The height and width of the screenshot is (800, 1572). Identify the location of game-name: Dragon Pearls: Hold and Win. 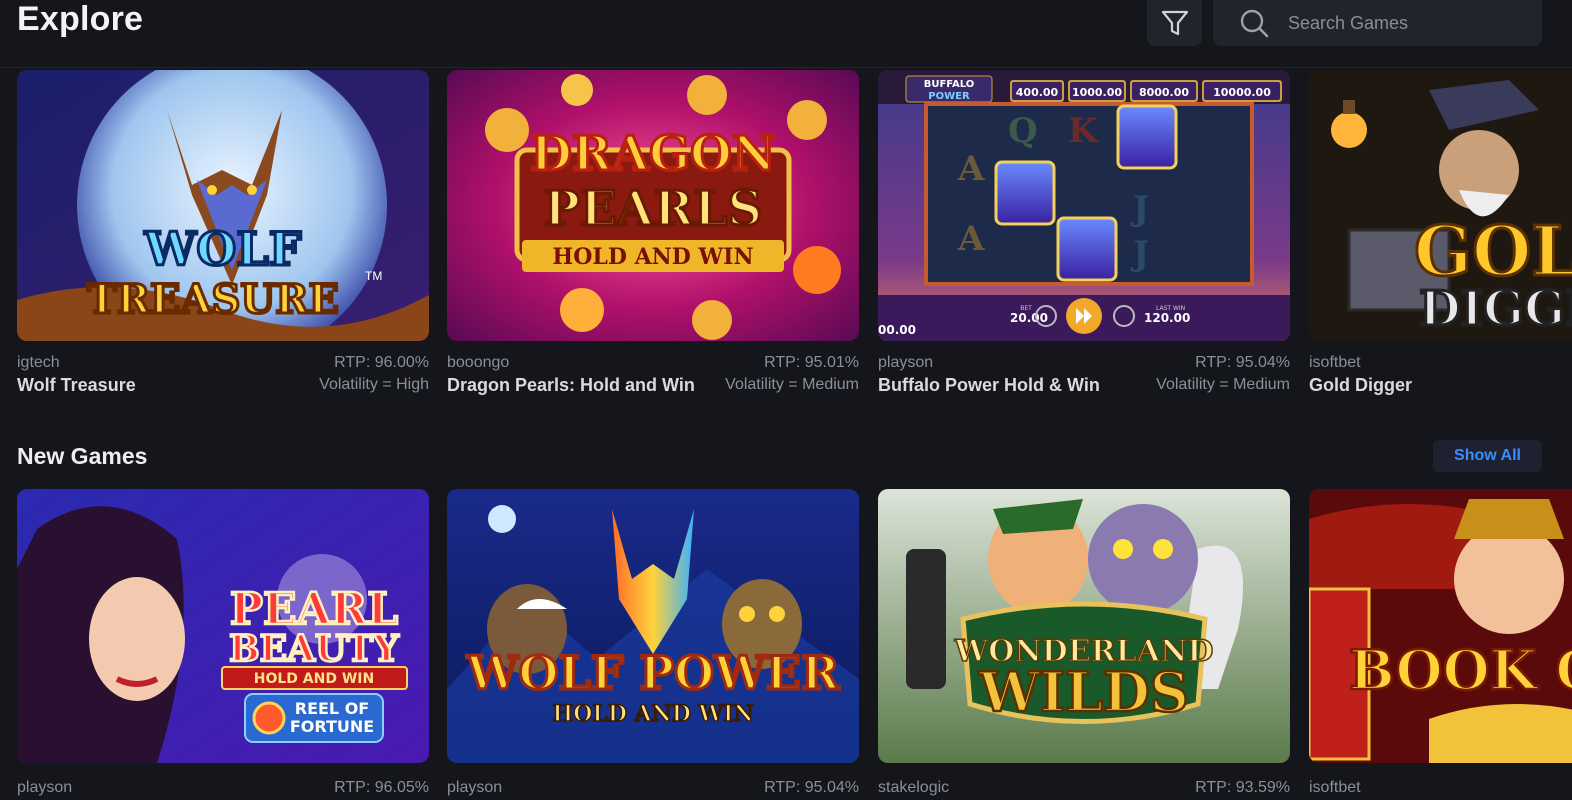
(571, 385).